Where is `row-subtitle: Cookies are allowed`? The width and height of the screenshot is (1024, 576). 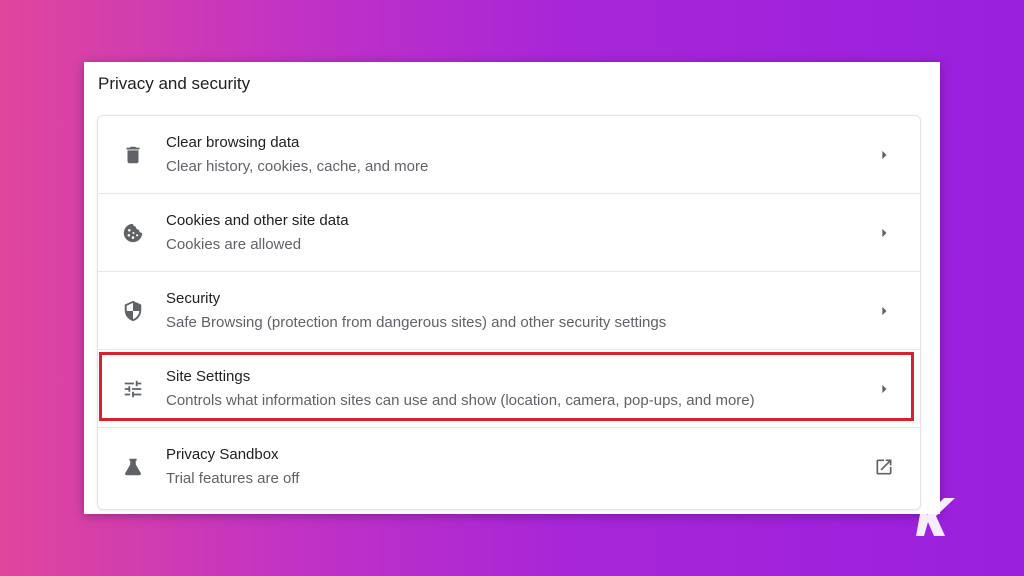
row-subtitle: Cookies are allowed is located at coordinates (234, 244).